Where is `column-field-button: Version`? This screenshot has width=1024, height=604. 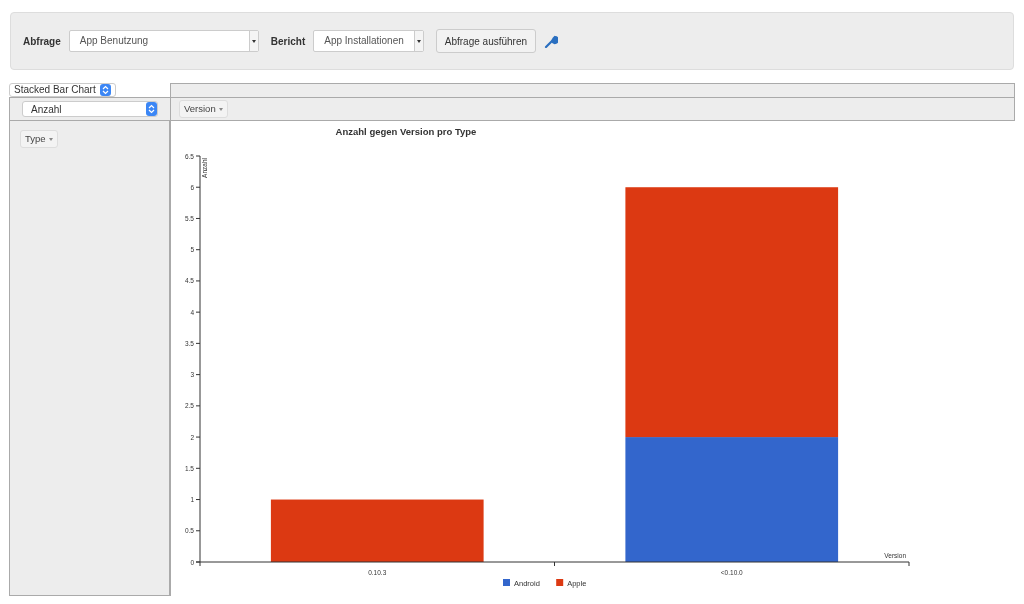
column-field-button: Version is located at coordinates (203, 109).